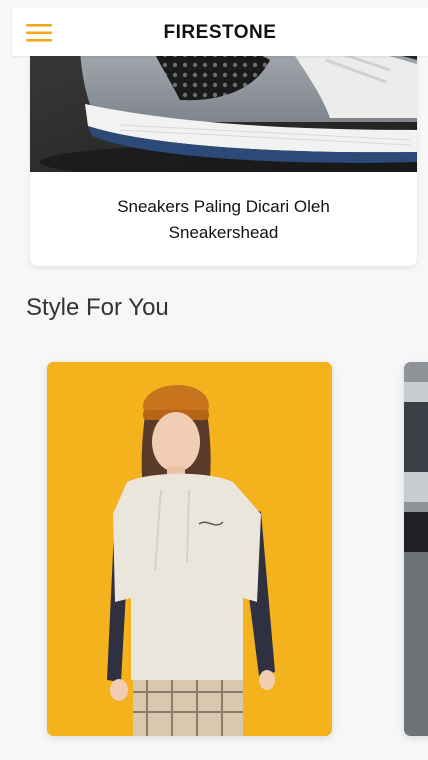 The width and height of the screenshot is (428, 760). I want to click on top-app-bar: FIRESTONE, so click(220, 32).